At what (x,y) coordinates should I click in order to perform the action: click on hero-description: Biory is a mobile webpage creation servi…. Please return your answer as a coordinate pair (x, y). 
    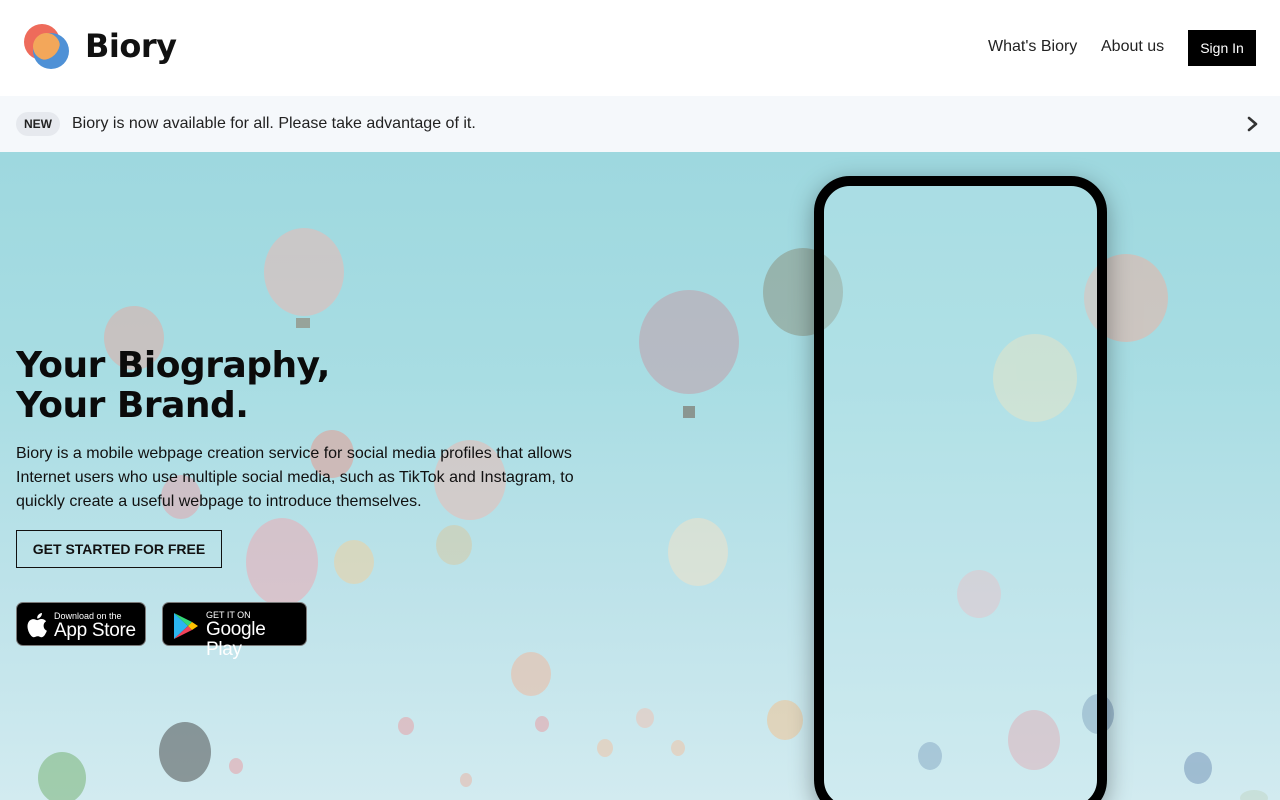
    Looking at the image, I should click on (295, 477).